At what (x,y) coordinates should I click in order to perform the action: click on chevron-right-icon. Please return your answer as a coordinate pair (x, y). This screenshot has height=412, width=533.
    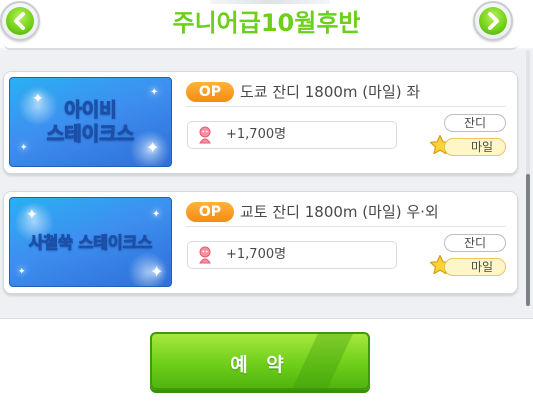
    Looking at the image, I should click on (493, 21).